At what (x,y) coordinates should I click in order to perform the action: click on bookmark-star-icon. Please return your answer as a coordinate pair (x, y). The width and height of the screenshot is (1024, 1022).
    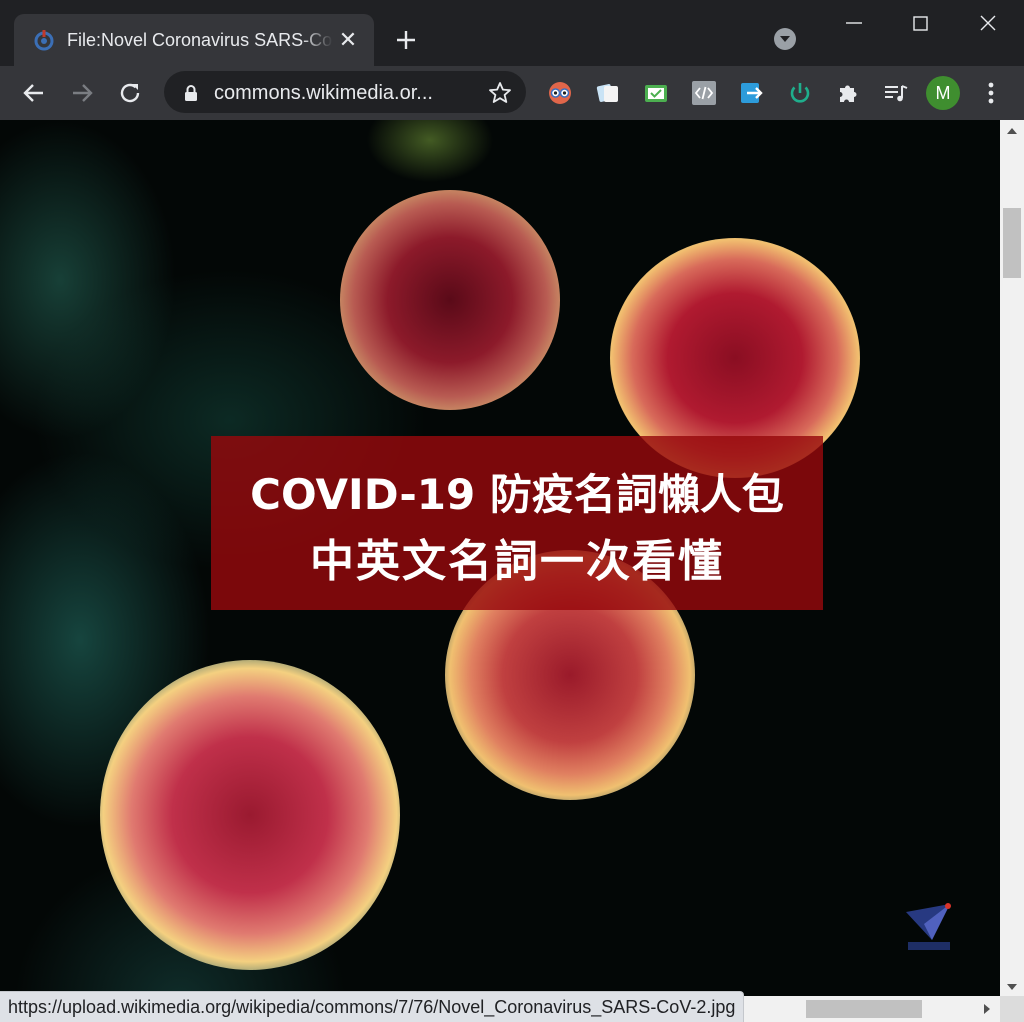
    Looking at the image, I should click on (500, 93).